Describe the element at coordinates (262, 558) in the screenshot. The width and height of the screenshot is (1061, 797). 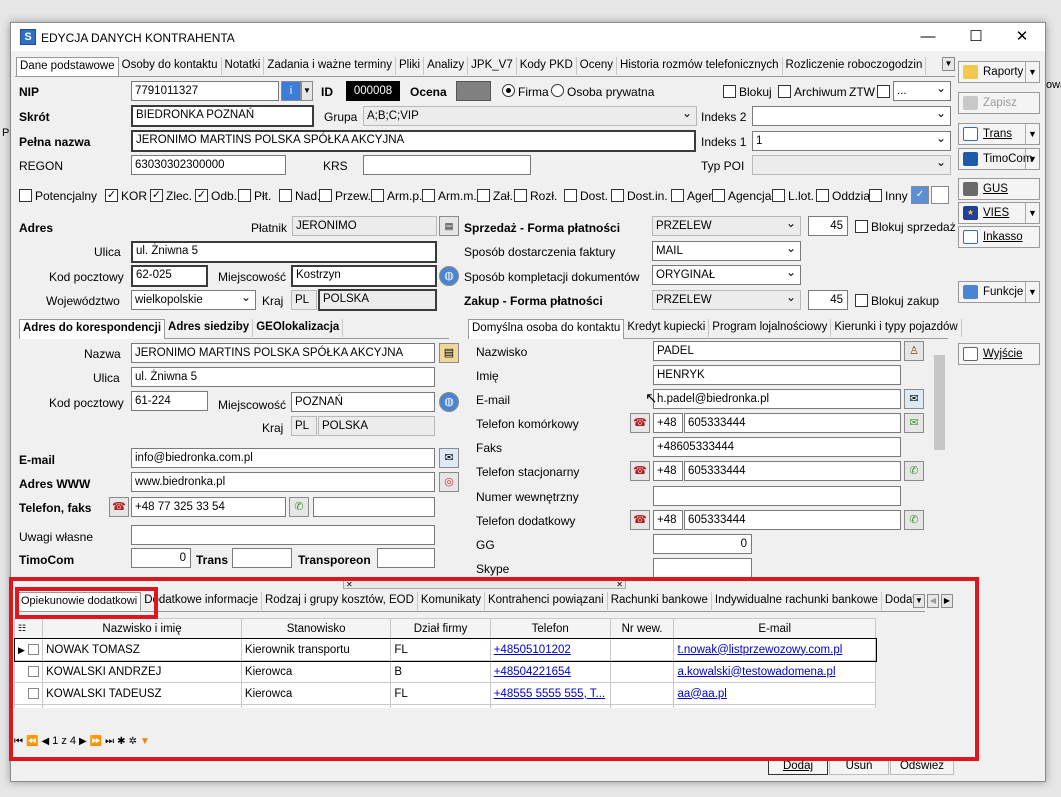
I see `trans-input` at that location.